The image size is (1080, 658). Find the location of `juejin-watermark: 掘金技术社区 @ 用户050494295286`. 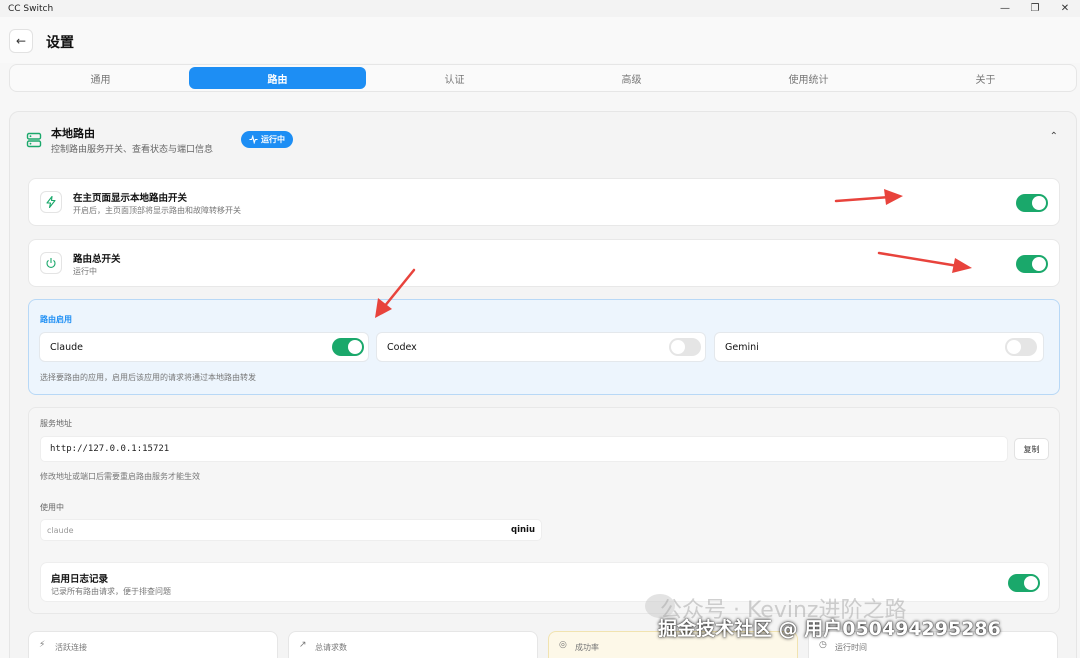

juejin-watermark: 掘金技术社区 @ 用户050494295286 is located at coordinates (829, 629).